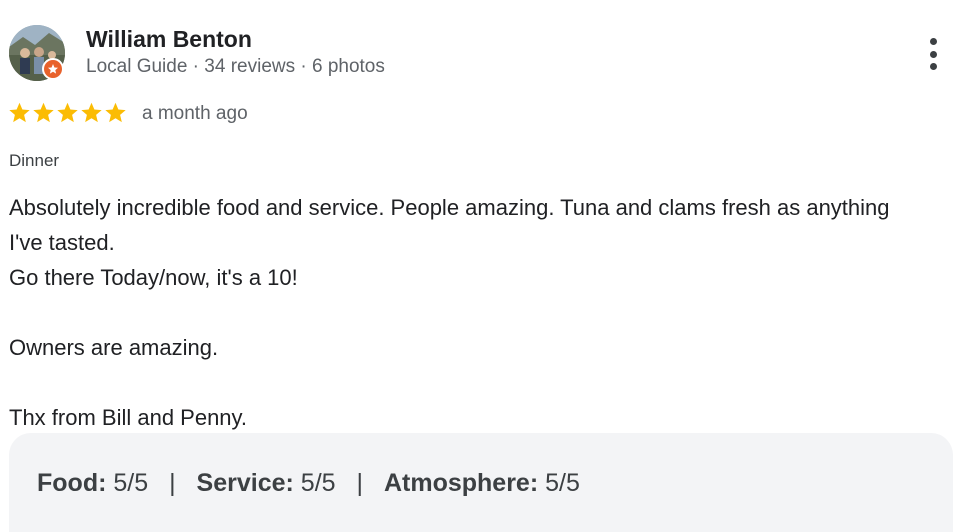 The image size is (962, 532). What do you see at coordinates (245, 483) in the screenshot?
I see `service-rating-label: Service:` at bounding box center [245, 483].